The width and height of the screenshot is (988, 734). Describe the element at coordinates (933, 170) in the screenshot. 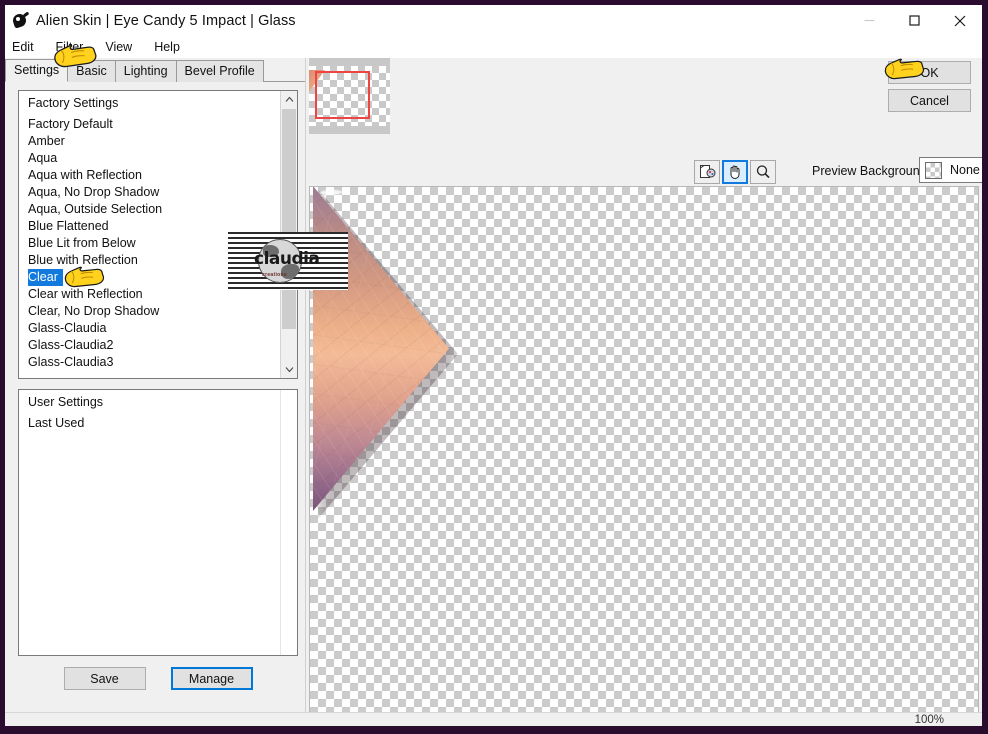

I see `preview-background-swatch` at that location.